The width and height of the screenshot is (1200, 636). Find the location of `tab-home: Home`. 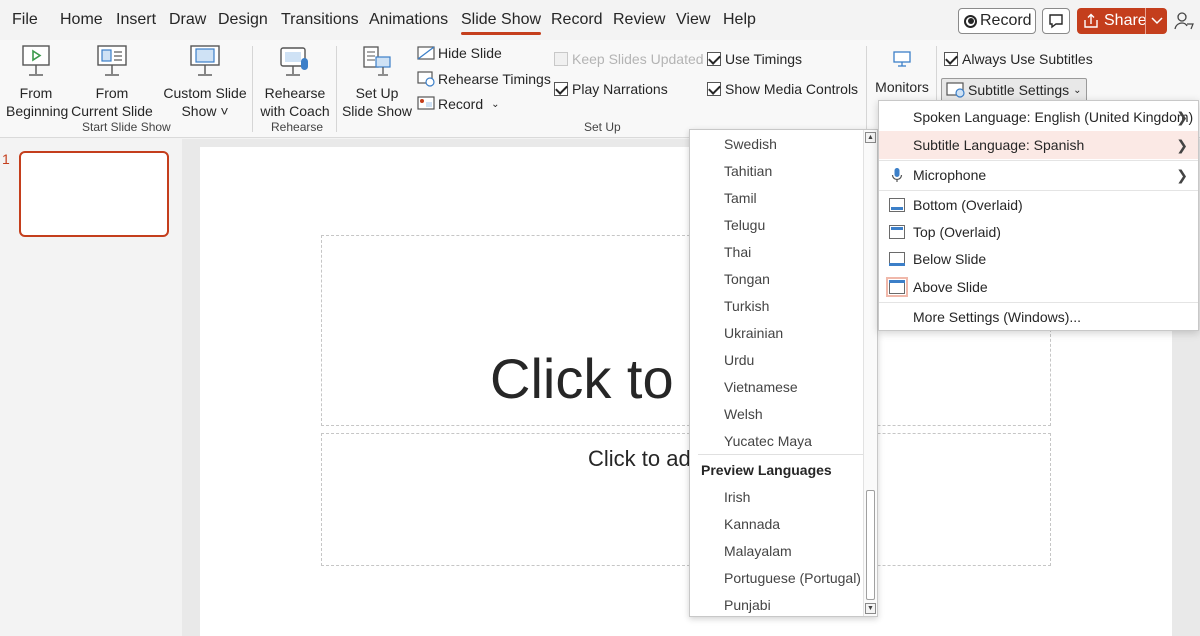

tab-home: Home is located at coordinates (81, 20).